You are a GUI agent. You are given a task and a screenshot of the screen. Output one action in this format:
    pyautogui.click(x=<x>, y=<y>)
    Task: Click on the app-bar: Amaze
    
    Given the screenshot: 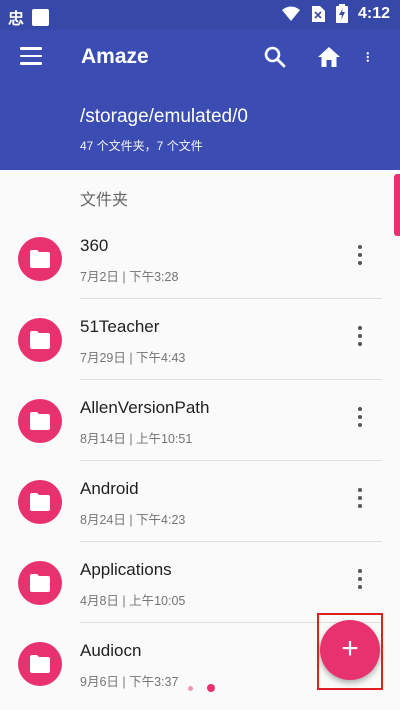 What is the action you would take?
    pyautogui.click(x=200, y=58)
    